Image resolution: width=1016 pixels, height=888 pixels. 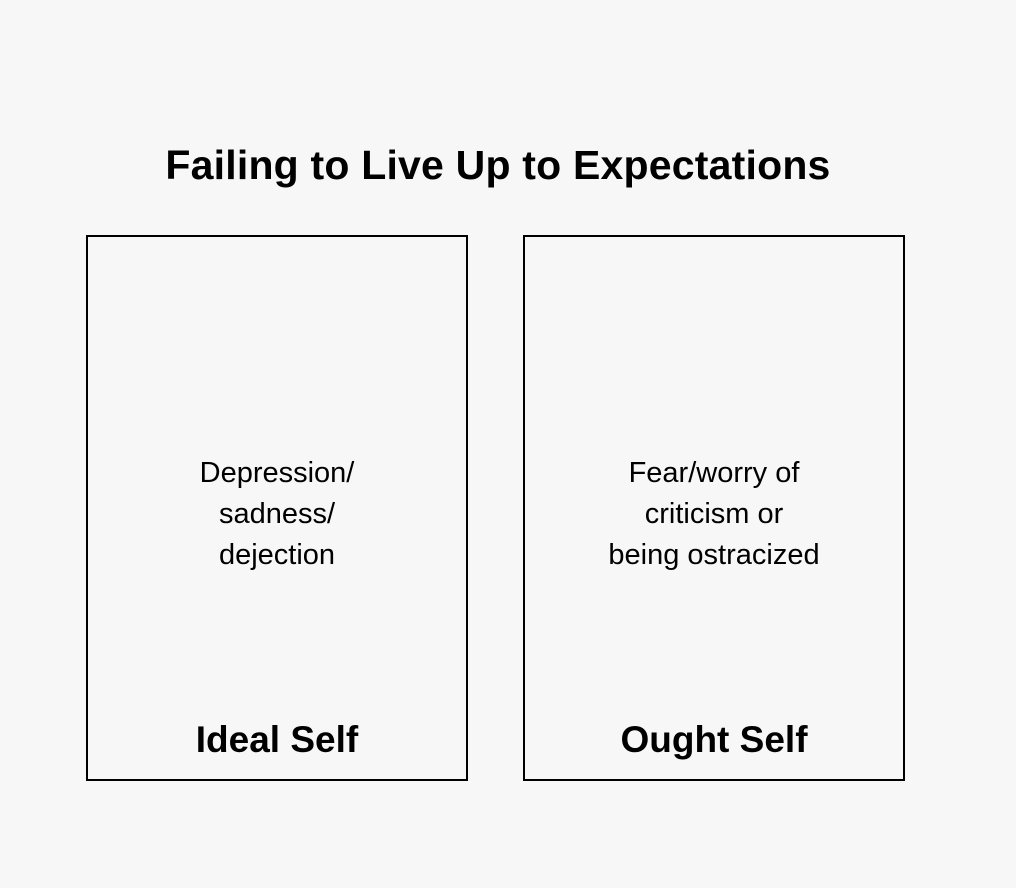 What do you see at coordinates (714, 739) in the screenshot?
I see `ought-self-label: Ought Self` at bounding box center [714, 739].